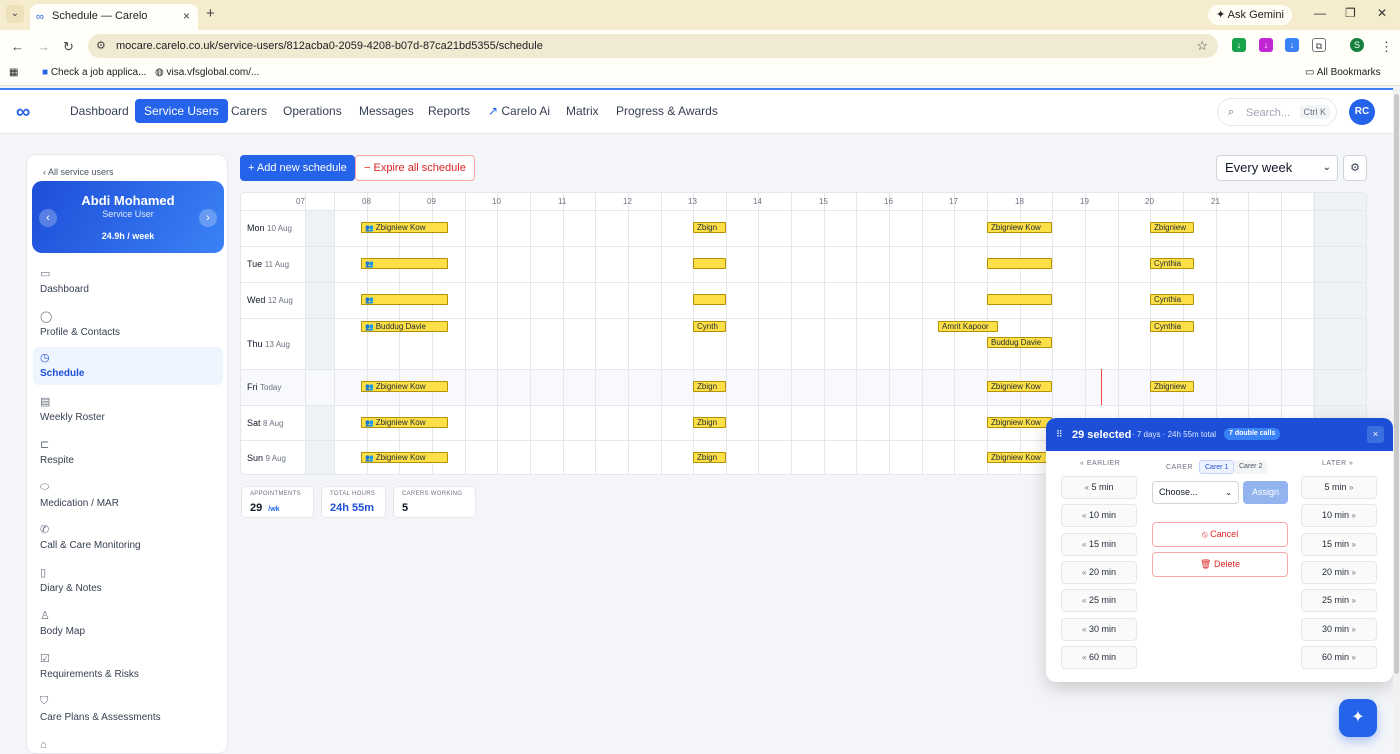 The width and height of the screenshot is (1400, 754). Describe the element at coordinates (15, 14) in the screenshot. I see `tab-search-icon: ⌄` at that location.